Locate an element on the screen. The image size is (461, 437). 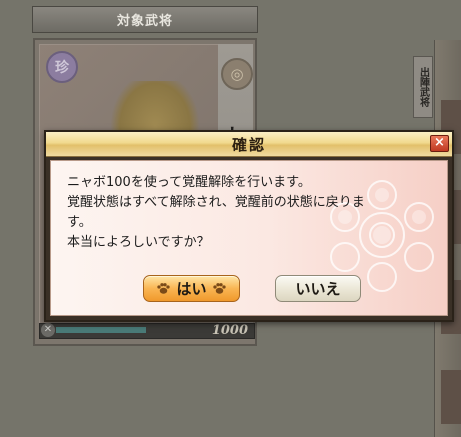
exp-bar-fill is located at coordinates (101, 330).